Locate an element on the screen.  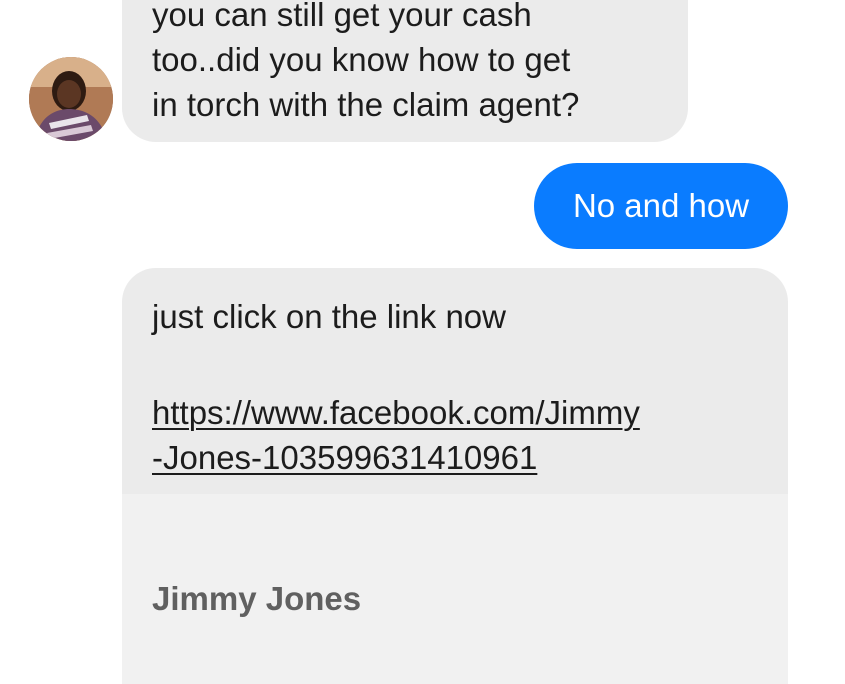
message-text: just click on the link now is located at coordinates (329, 316).